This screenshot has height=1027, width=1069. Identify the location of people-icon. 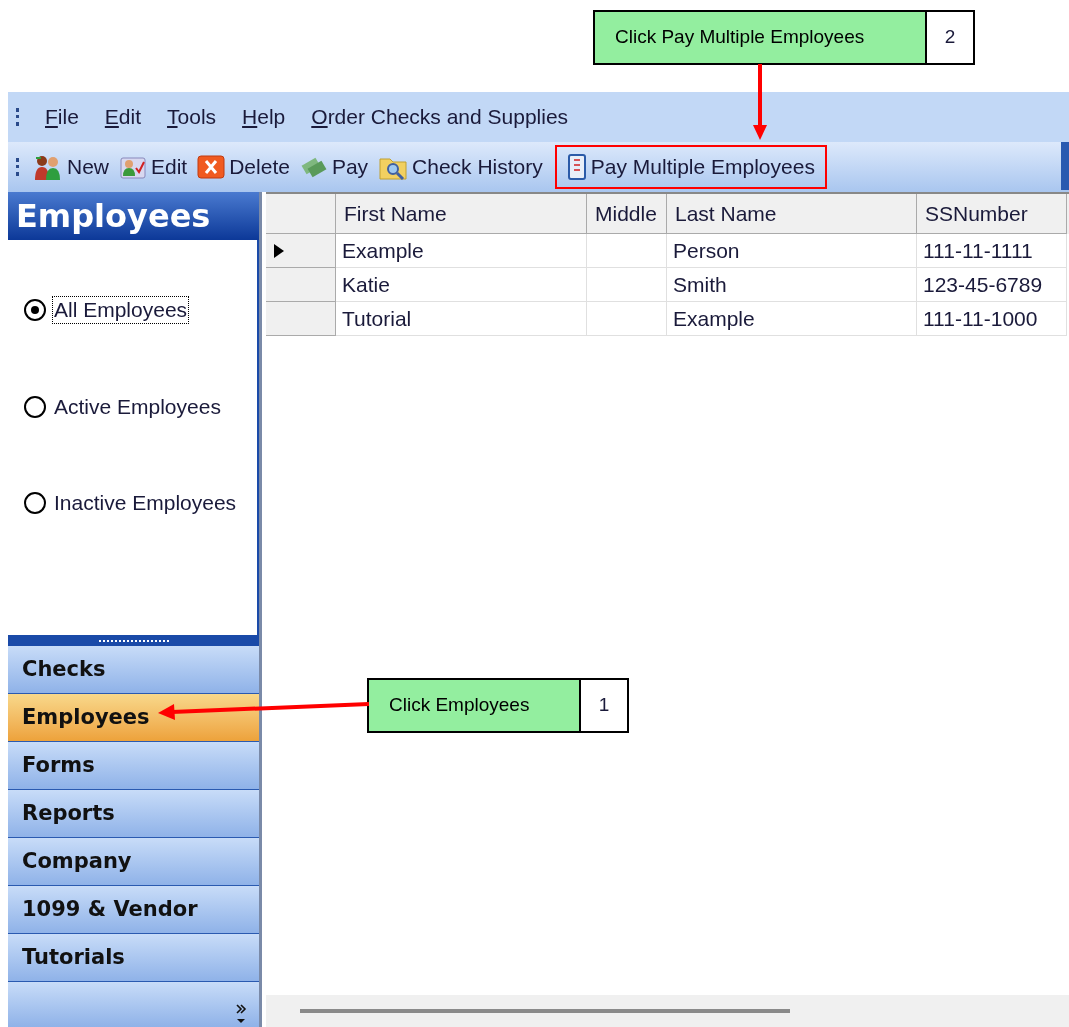
(48, 167).